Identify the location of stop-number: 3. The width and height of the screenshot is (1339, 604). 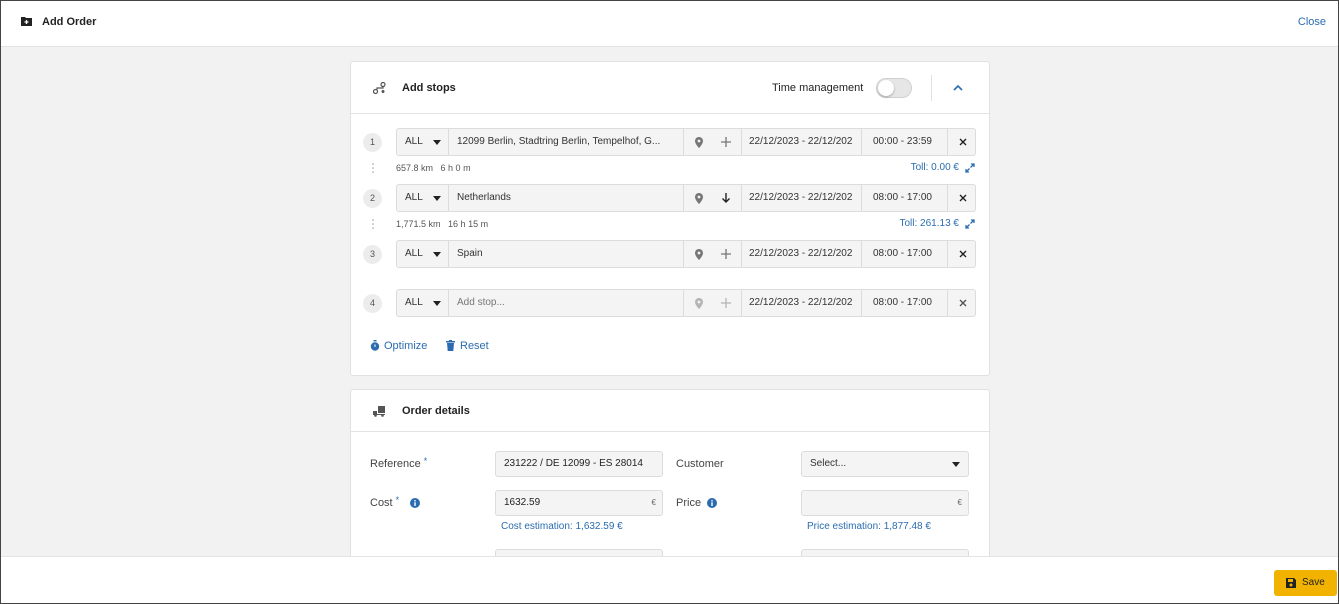
(372, 254).